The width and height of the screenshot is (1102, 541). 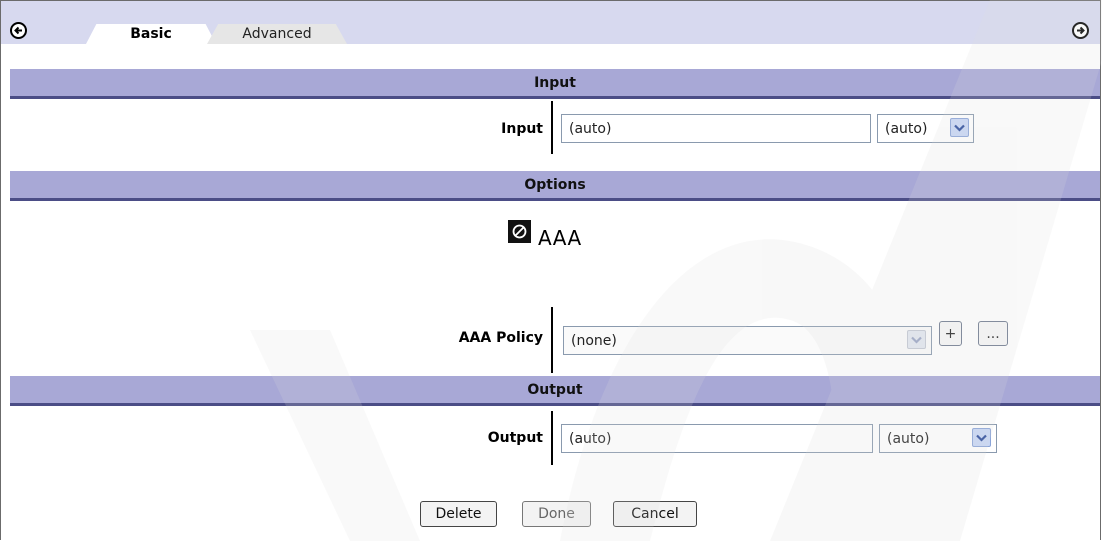 I want to click on aaa-policy-label: AAA Policy, so click(x=500, y=338).